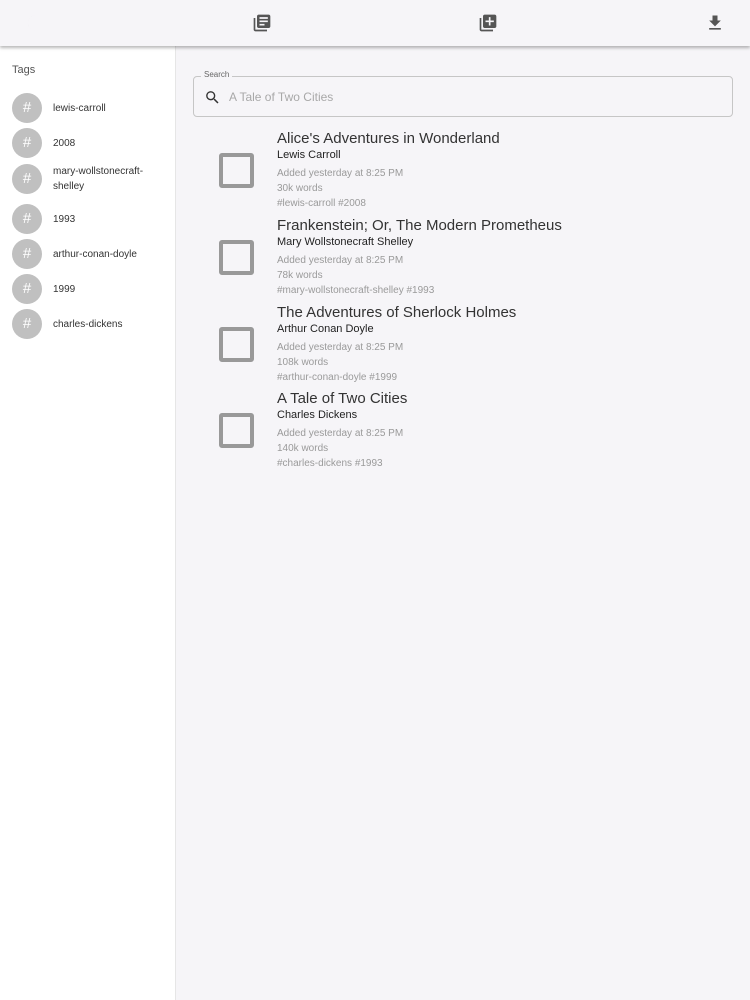 Image resolution: width=750 pixels, height=1000 pixels. What do you see at coordinates (303, 362) in the screenshot?
I see `book-word-count: 108k words` at bounding box center [303, 362].